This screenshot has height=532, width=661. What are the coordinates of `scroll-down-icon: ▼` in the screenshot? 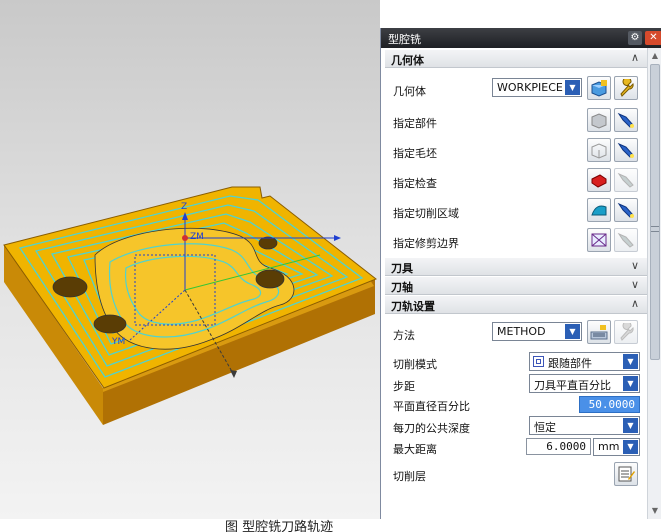 It's located at (655, 511).